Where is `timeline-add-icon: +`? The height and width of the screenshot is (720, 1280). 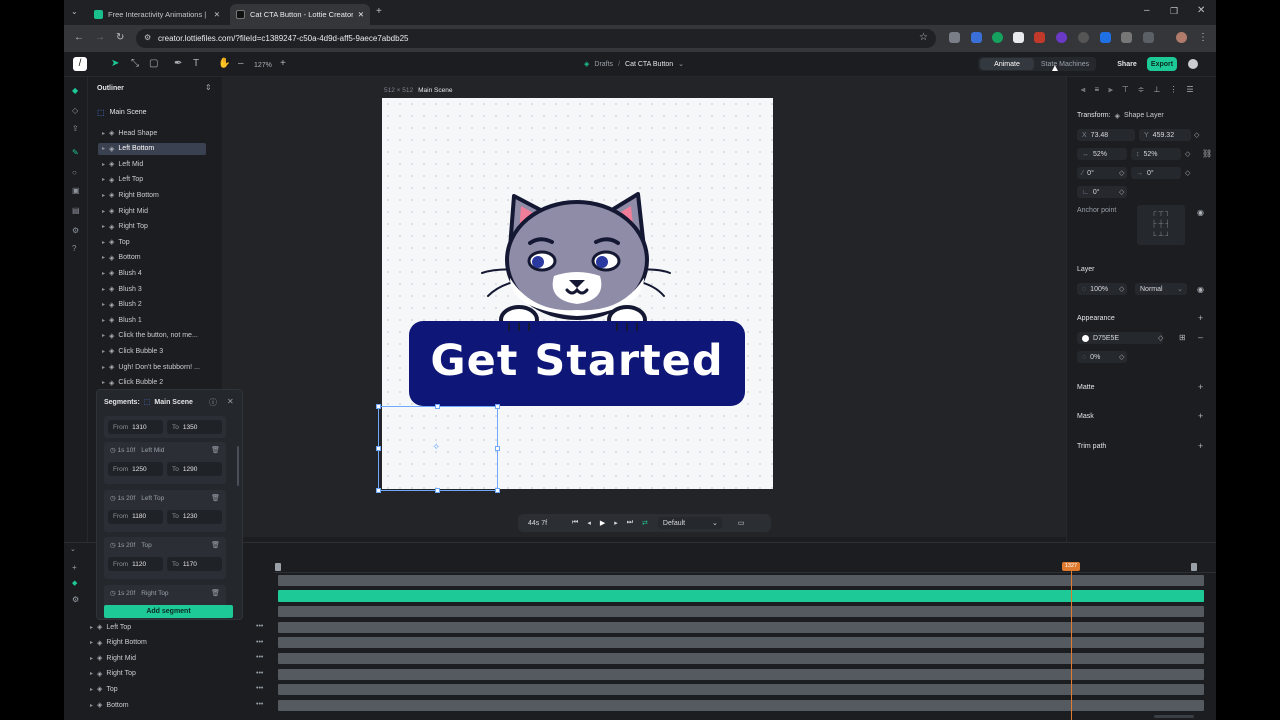 timeline-add-icon: + is located at coordinates (74, 567).